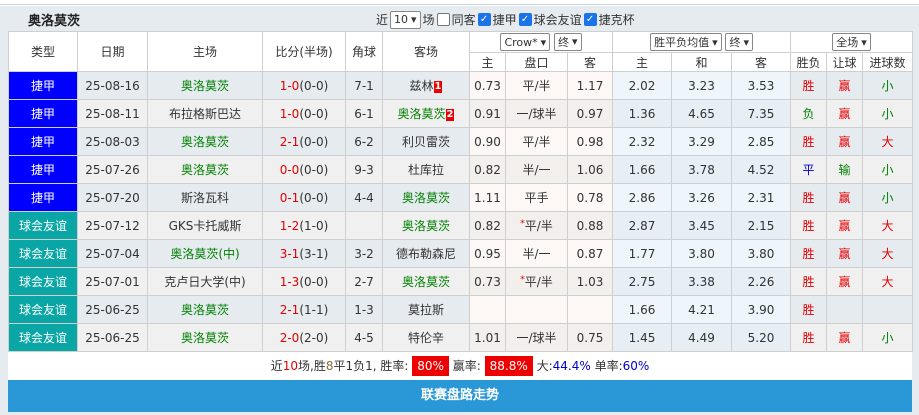  I want to click on asian-away-odds: 1.03, so click(590, 281).